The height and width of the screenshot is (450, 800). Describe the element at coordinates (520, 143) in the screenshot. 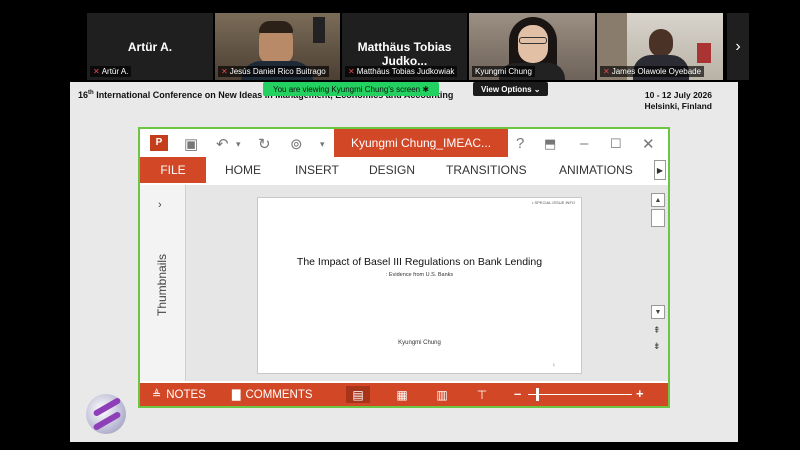

I see `help-icon: ?` at that location.